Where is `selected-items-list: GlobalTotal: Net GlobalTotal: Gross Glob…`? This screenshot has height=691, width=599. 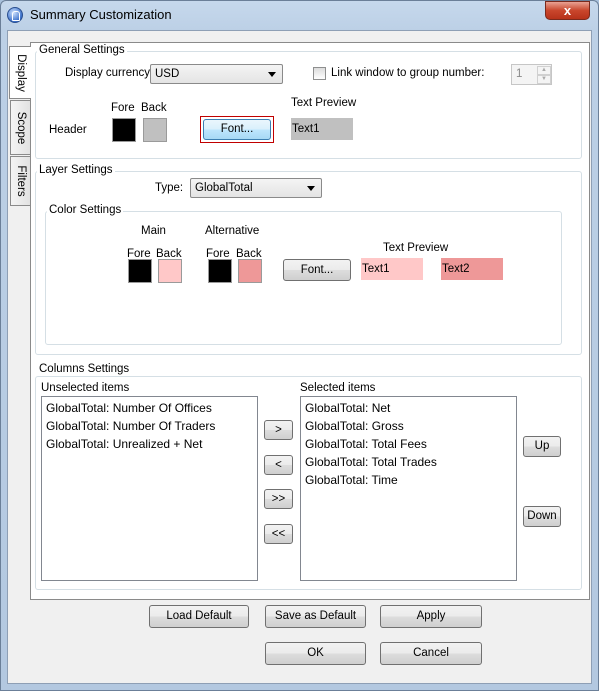
selected-items-list: GlobalTotal: Net GlobalTotal: Gross Glob… is located at coordinates (408, 488).